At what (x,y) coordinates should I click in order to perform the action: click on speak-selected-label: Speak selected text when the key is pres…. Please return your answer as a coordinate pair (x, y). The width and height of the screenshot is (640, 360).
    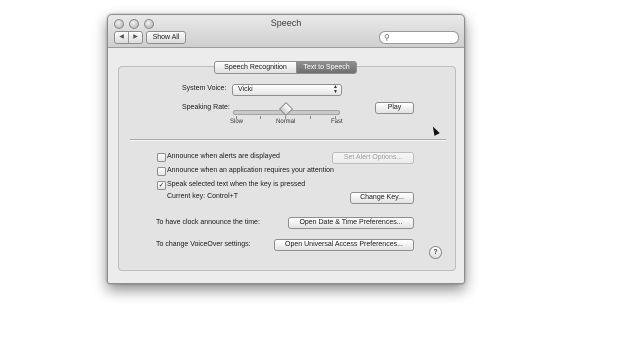
    Looking at the image, I should click on (236, 184).